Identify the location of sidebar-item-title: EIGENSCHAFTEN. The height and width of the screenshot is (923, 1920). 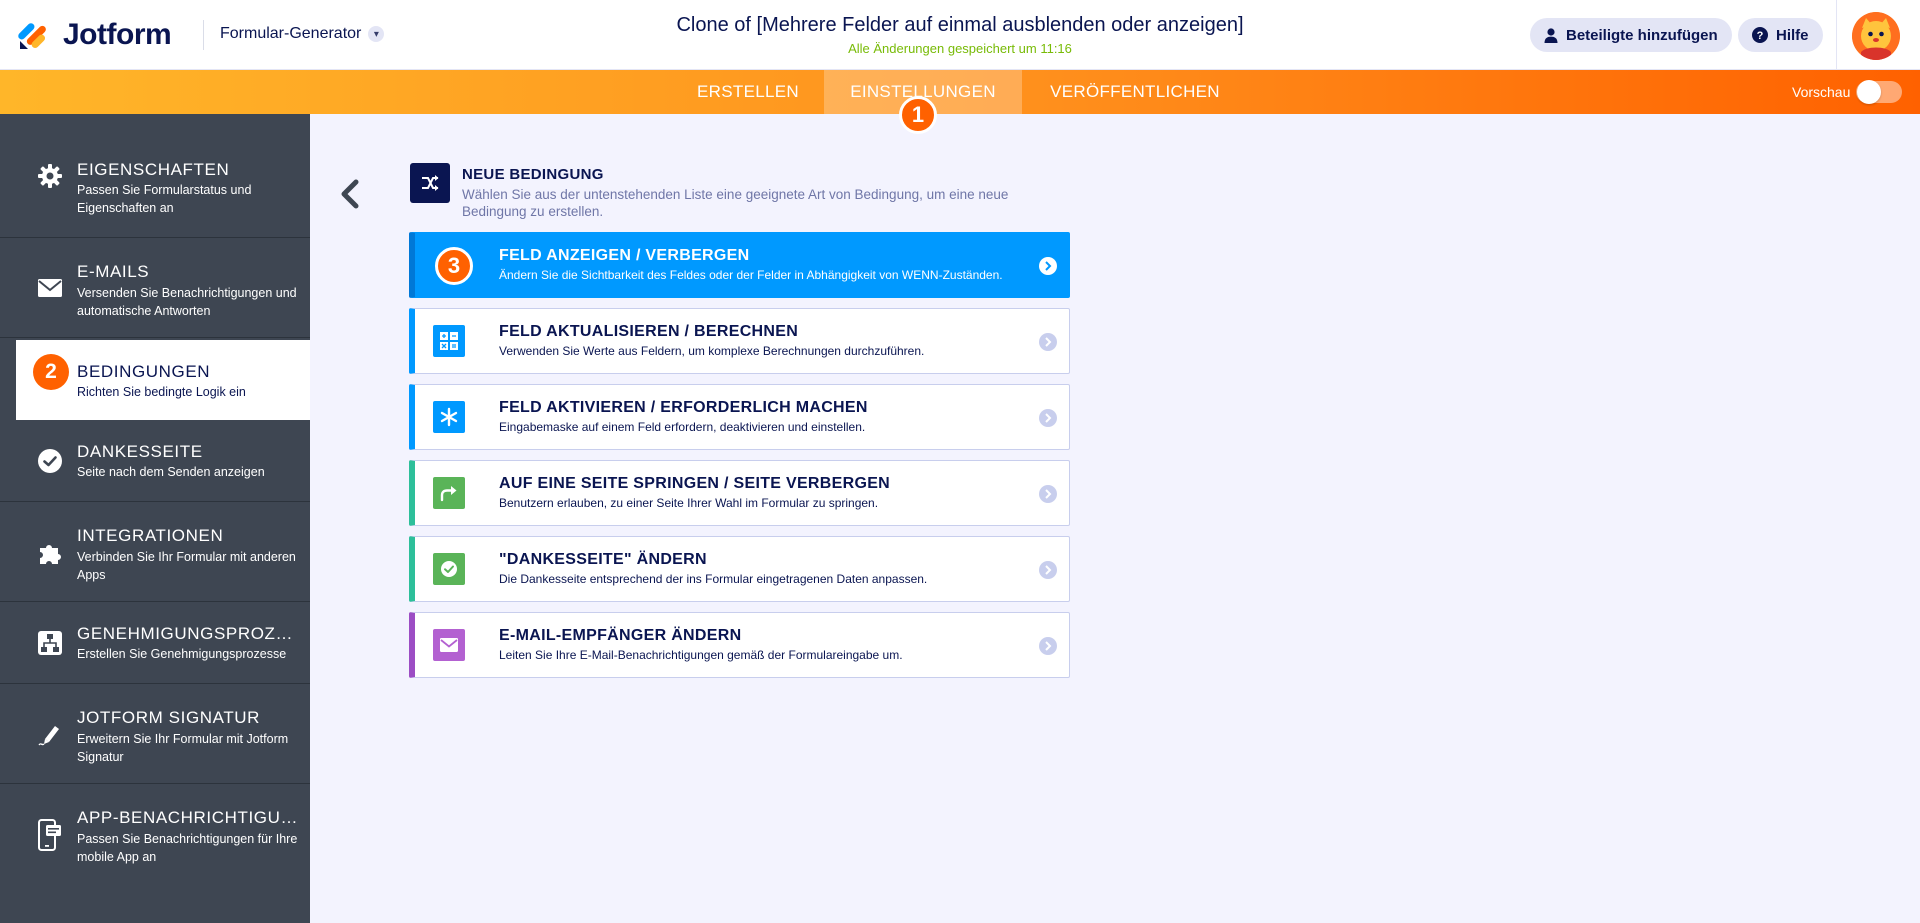
(153, 169).